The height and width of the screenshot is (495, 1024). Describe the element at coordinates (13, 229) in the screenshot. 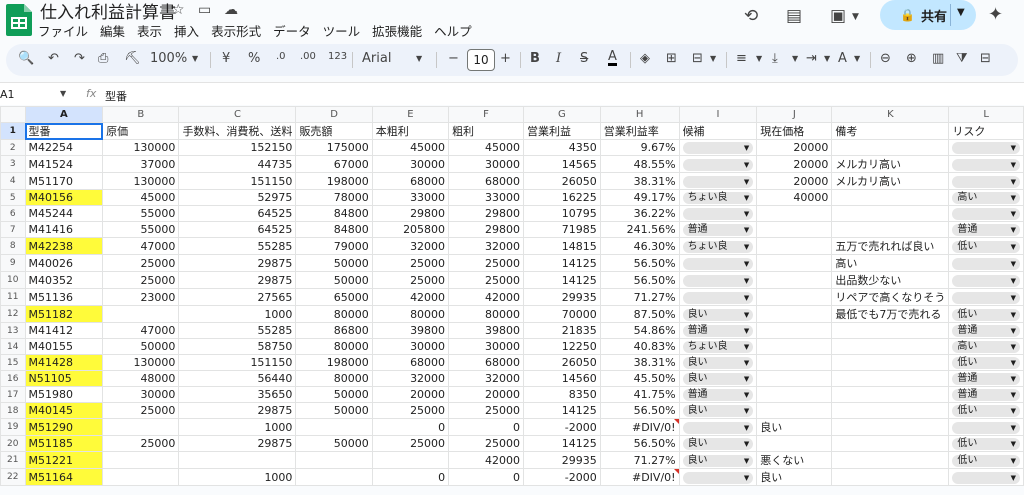

I see `row-header: 7` at that location.